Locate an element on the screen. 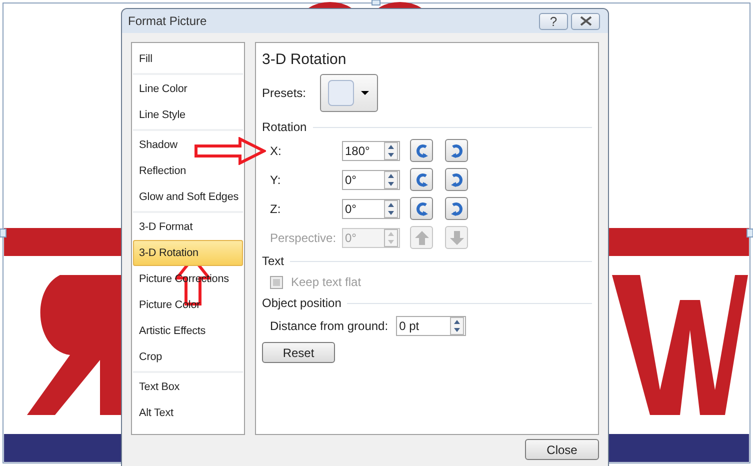 Image resolution: width=753 pixels, height=466 pixels. annotation-arrow is located at coordinates (230, 151).